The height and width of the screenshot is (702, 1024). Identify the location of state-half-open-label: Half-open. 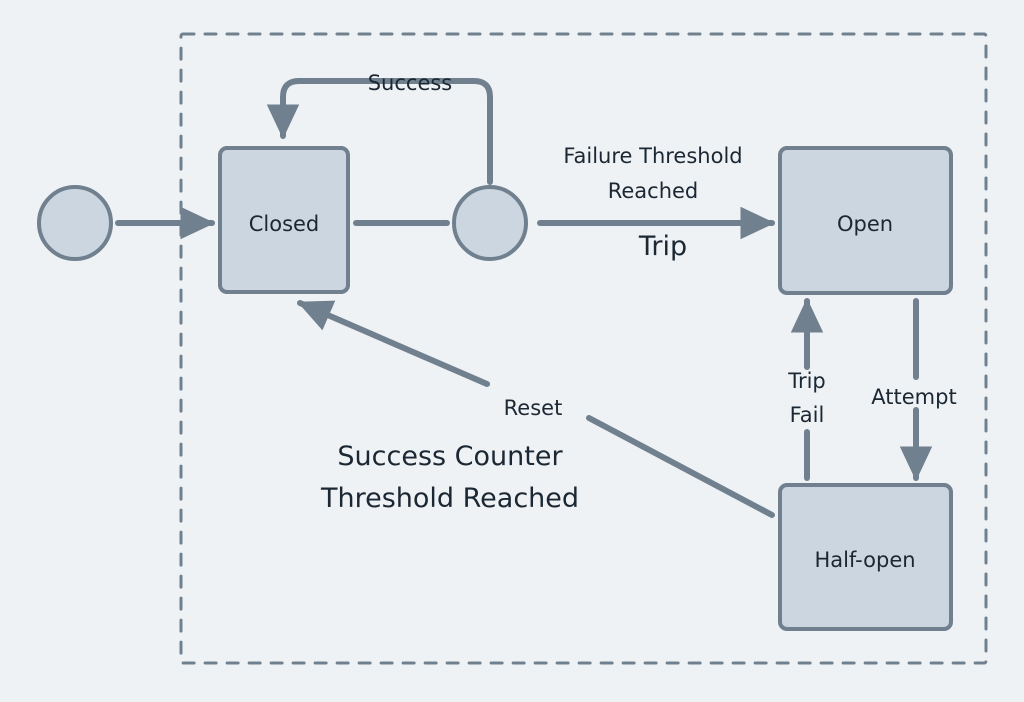
(864, 560).